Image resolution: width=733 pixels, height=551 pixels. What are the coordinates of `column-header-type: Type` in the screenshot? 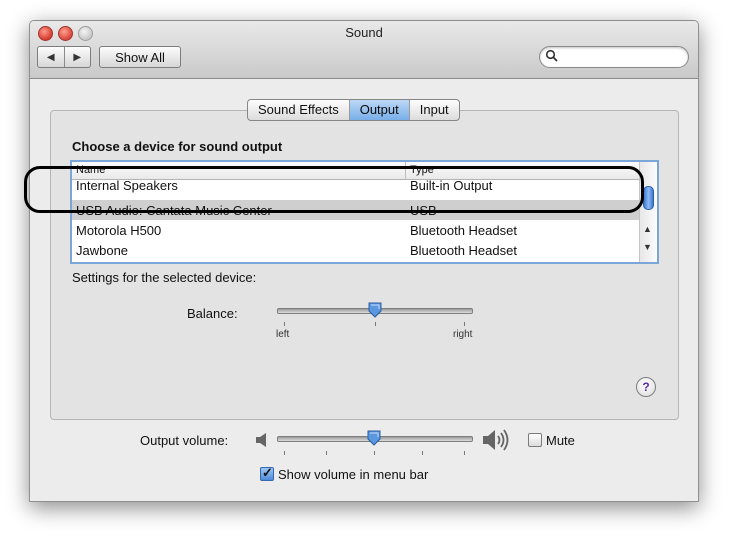 It's located at (422, 170).